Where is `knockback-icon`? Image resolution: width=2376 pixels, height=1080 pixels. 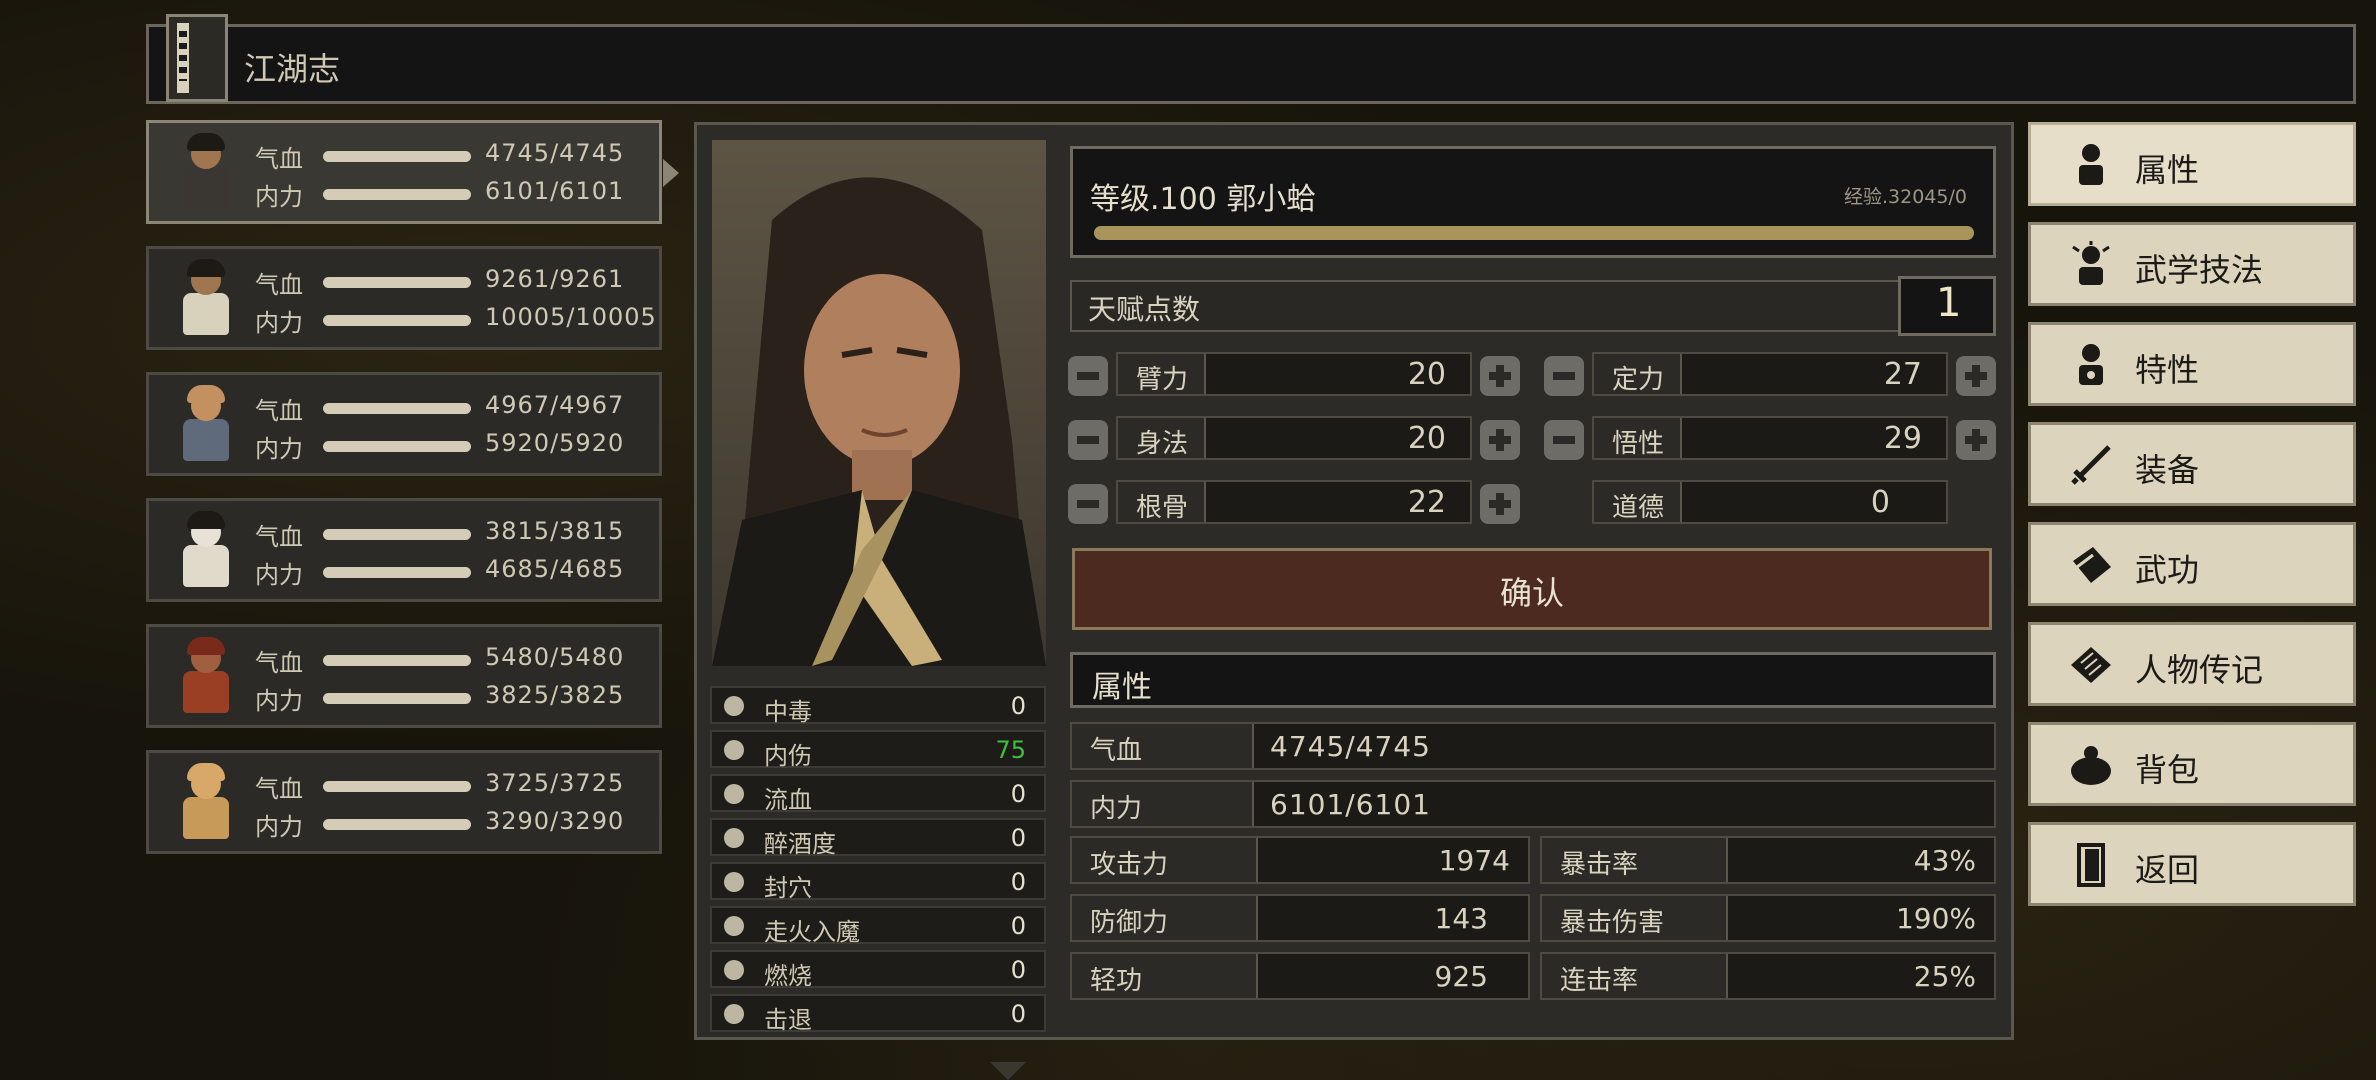
knockback-icon is located at coordinates (734, 1014).